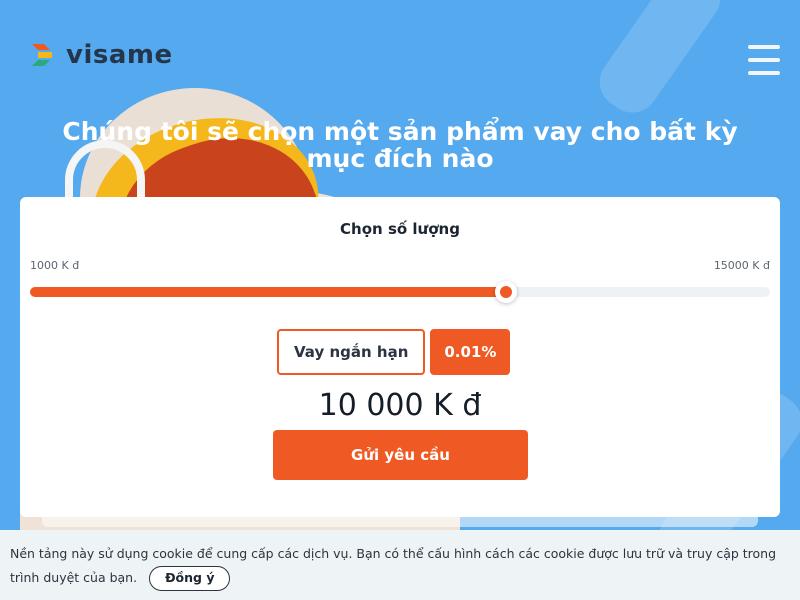 The height and width of the screenshot is (600, 800). What do you see at coordinates (55, 265) in the screenshot?
I see `range-min-label: 1000 K đ` at bounding box center [55, 265].